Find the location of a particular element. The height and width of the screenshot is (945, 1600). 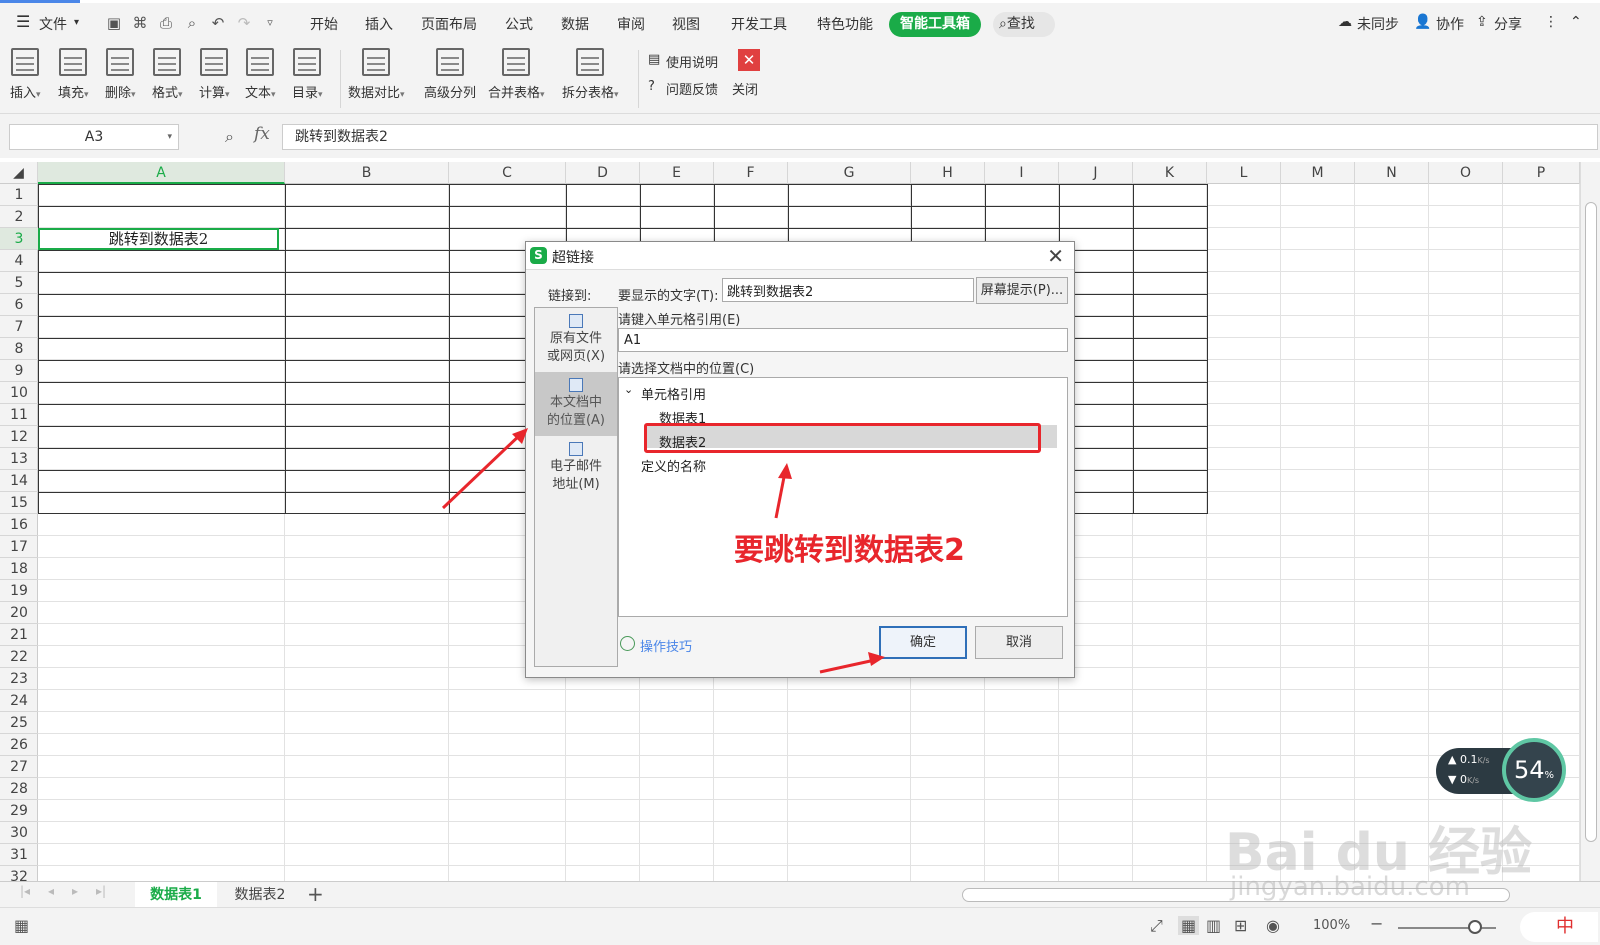

print-icon: ⎙ is located at coordinates (166, 23).